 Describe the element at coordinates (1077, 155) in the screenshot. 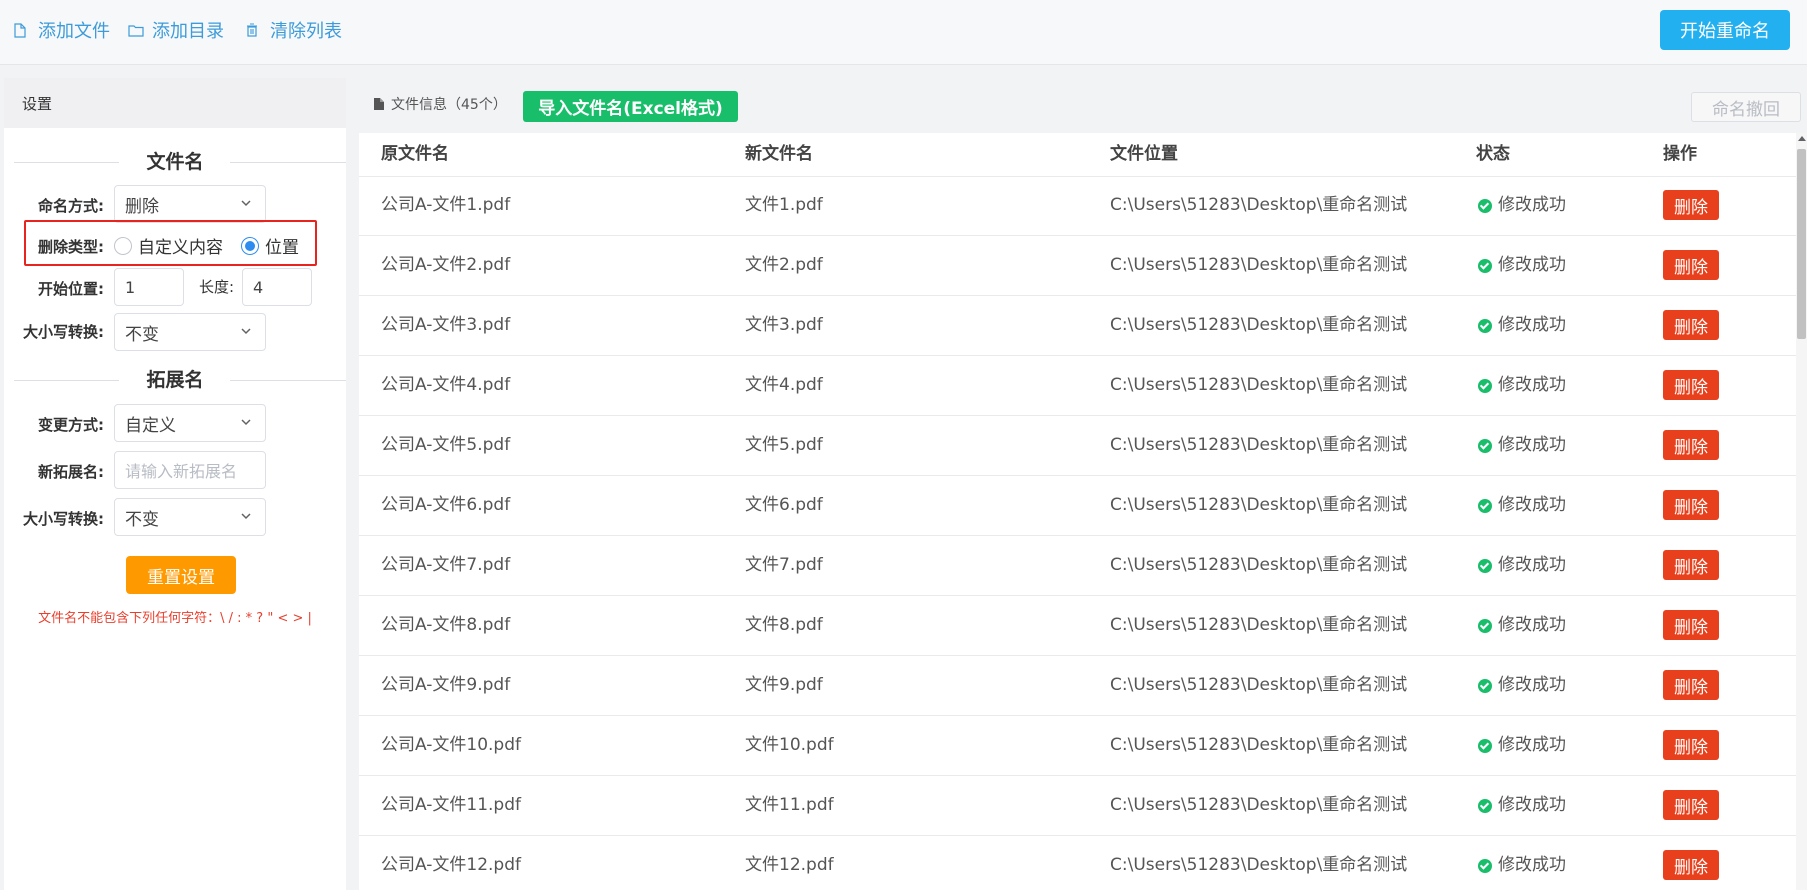

I see `table-header: 原文件名 新文件名 文件位置 状态 操作` at that location.